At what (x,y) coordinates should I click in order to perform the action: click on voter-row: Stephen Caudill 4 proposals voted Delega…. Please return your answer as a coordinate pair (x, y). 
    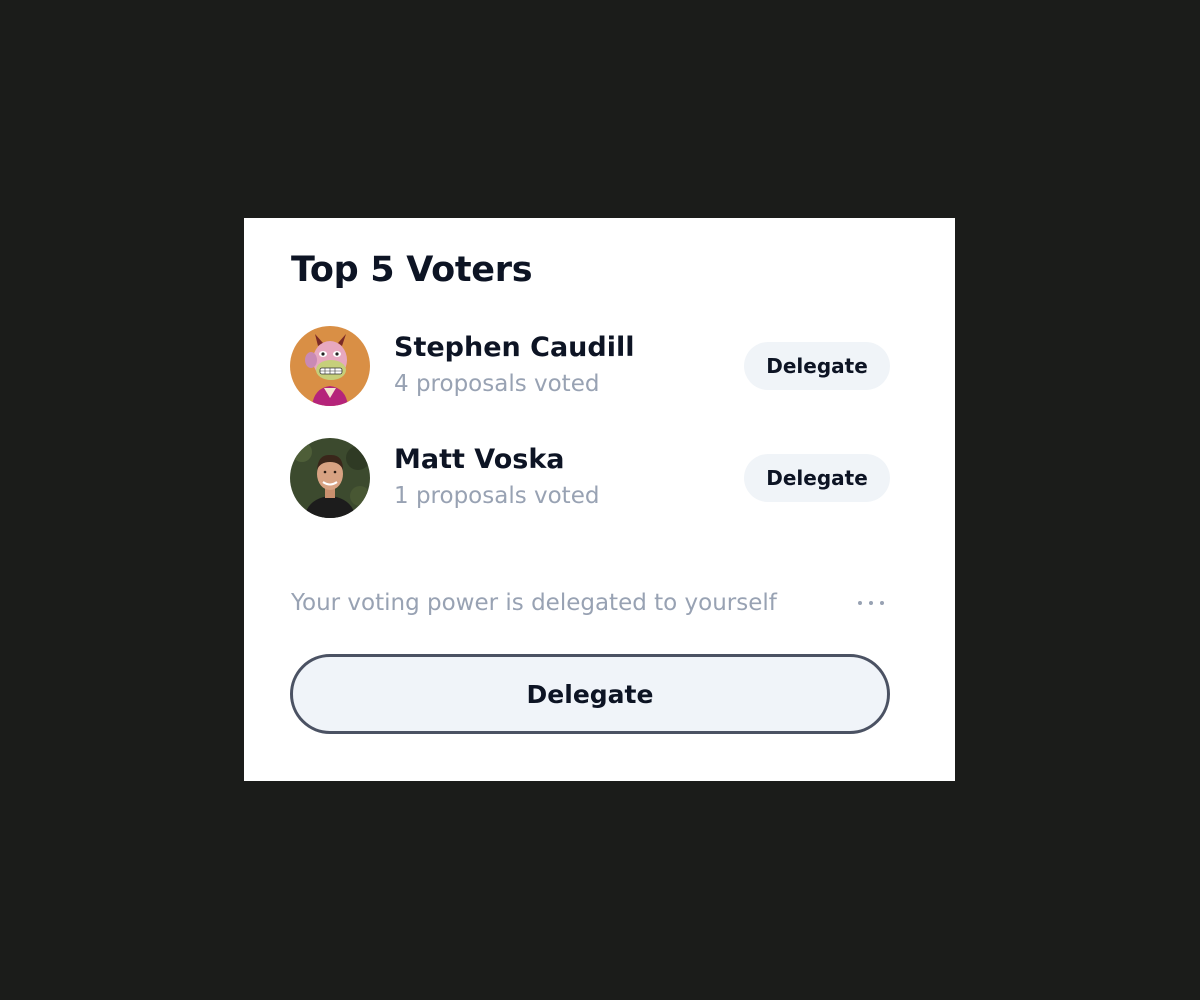
    Looking at the image, I should click on (590, 366).